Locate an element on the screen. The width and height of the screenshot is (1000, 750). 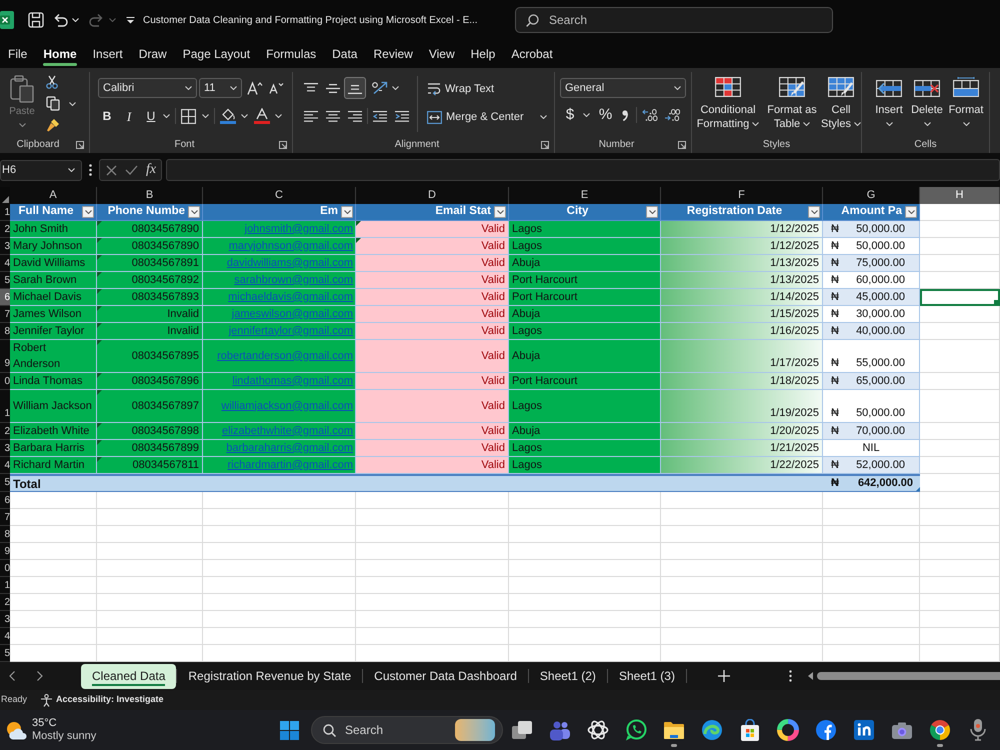
menu-tab: Data is located at coordinates (345, 54).